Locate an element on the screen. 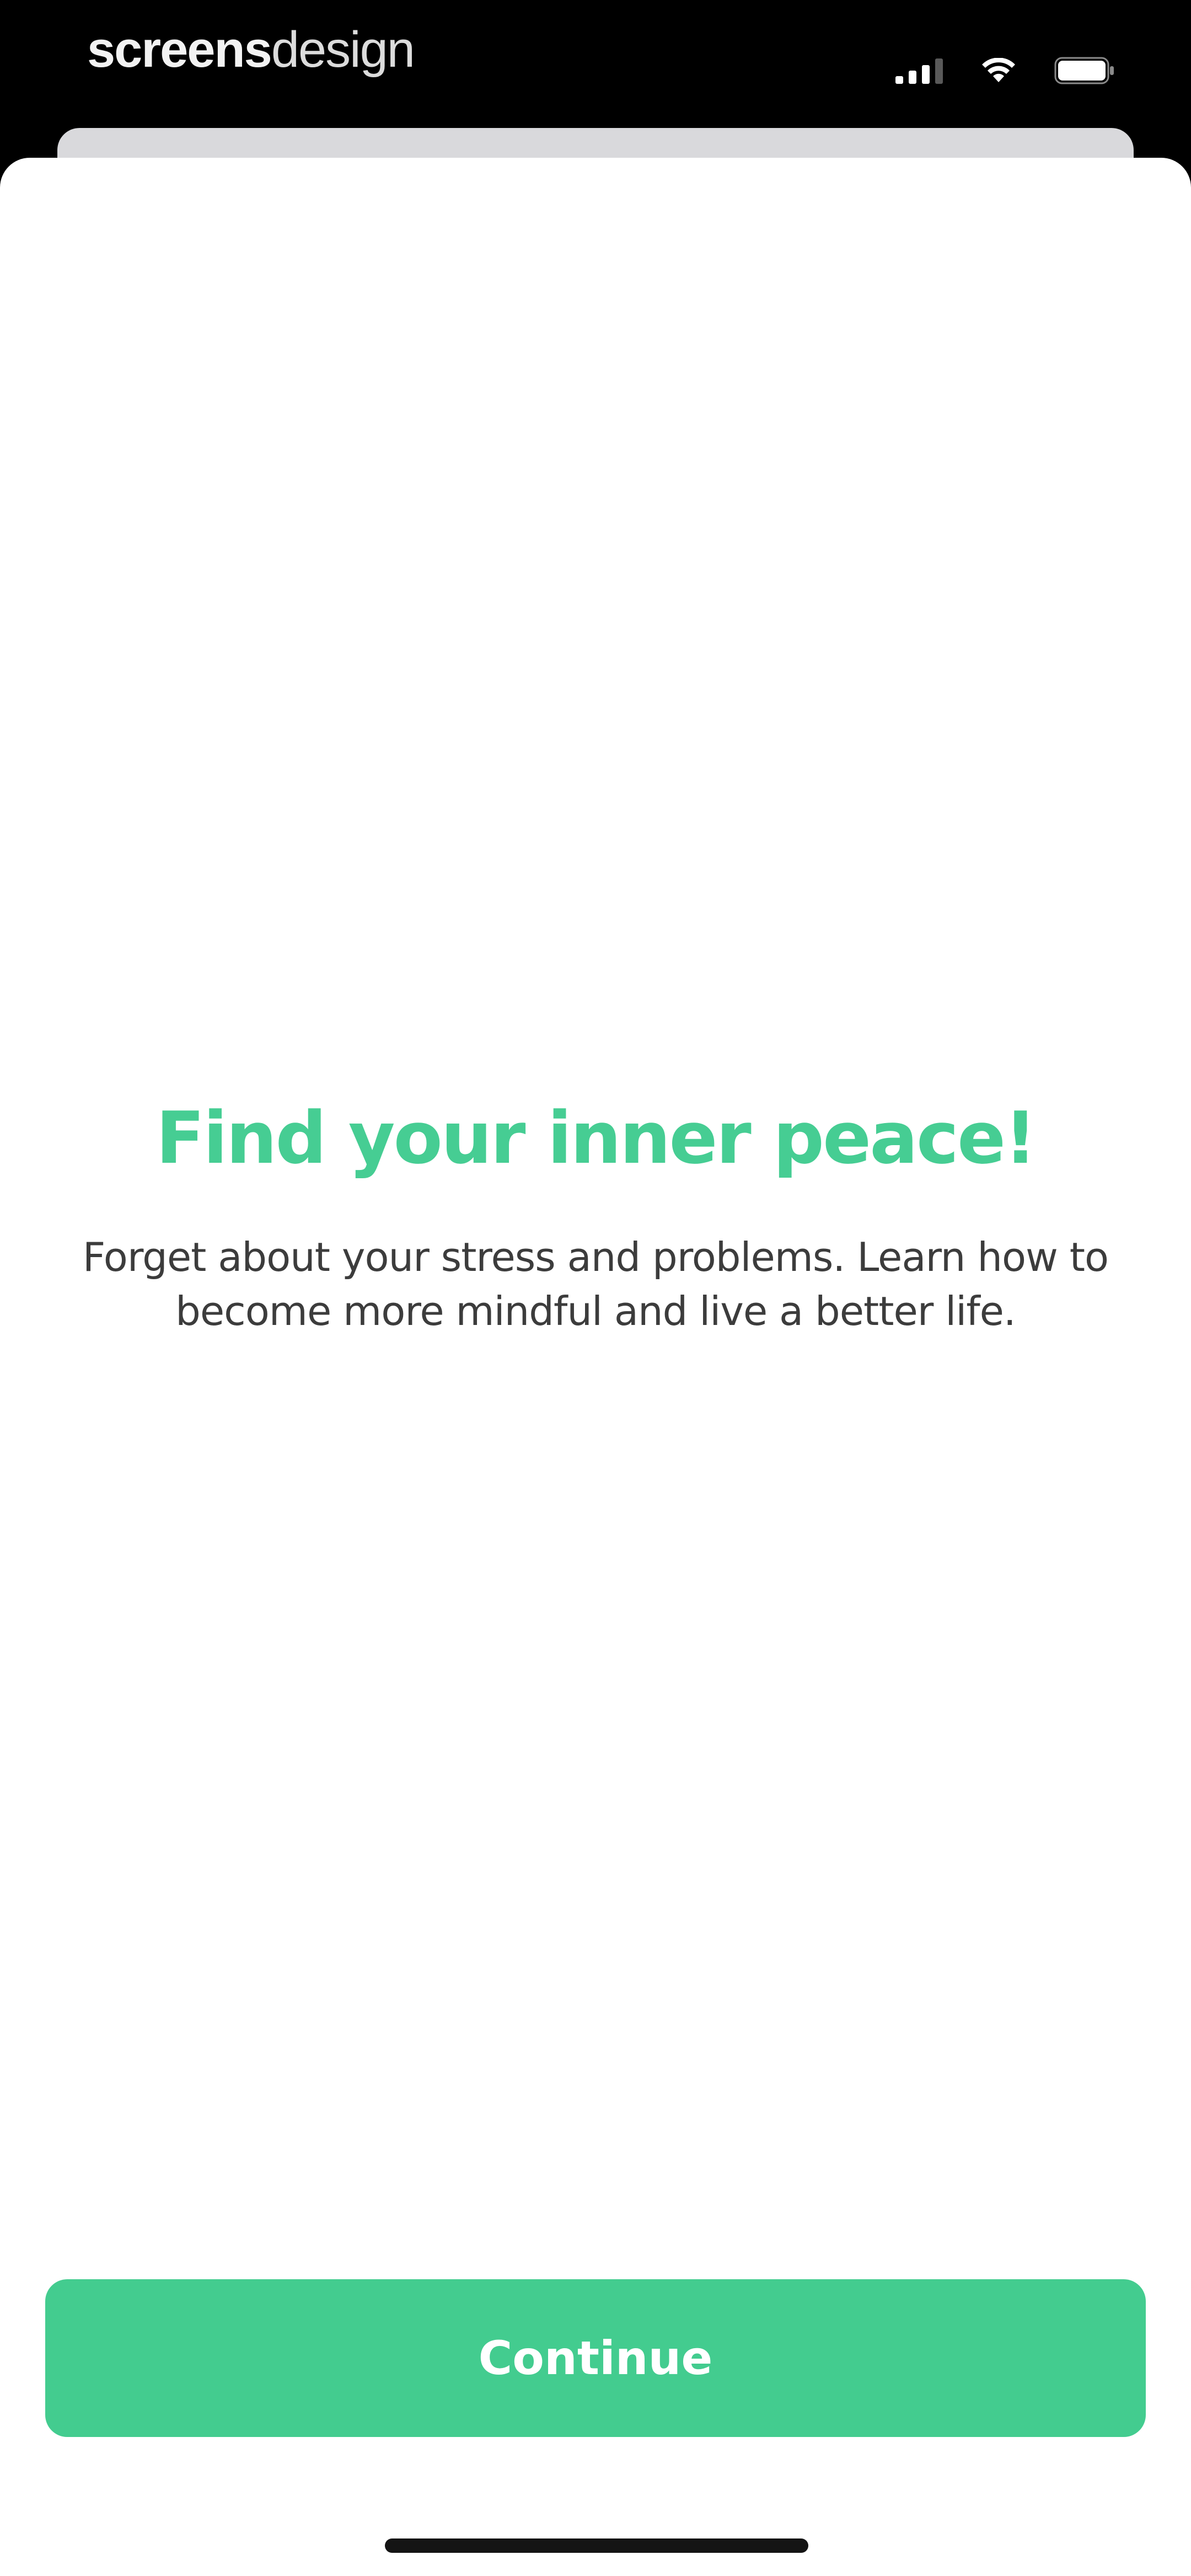  signal-icon is located at coordinates (919, 70).